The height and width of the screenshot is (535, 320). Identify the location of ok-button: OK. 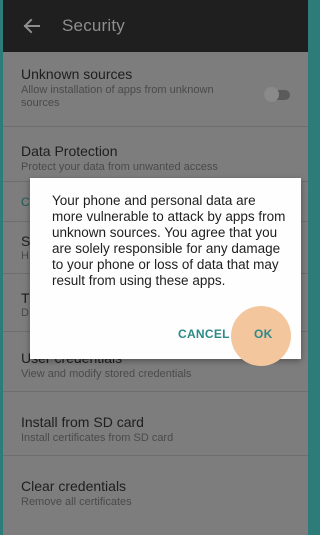
(263, 334).